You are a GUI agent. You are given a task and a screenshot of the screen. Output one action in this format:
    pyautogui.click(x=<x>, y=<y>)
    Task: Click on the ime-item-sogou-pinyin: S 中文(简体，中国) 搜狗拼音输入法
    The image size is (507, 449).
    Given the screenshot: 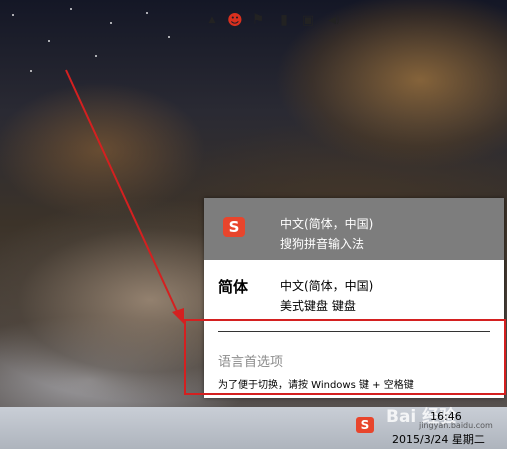 What is the action you would take?
    pyautogui.click(x=354, y=229)
    